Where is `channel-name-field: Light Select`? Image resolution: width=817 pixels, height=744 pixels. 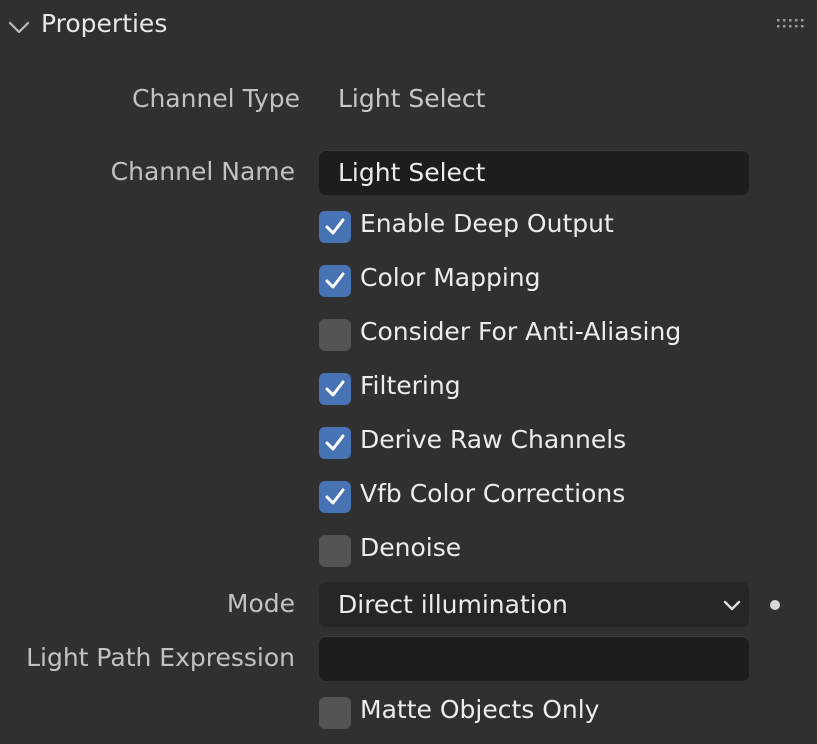 channel-name-field: Light Select is located at coordinates (534, 172).